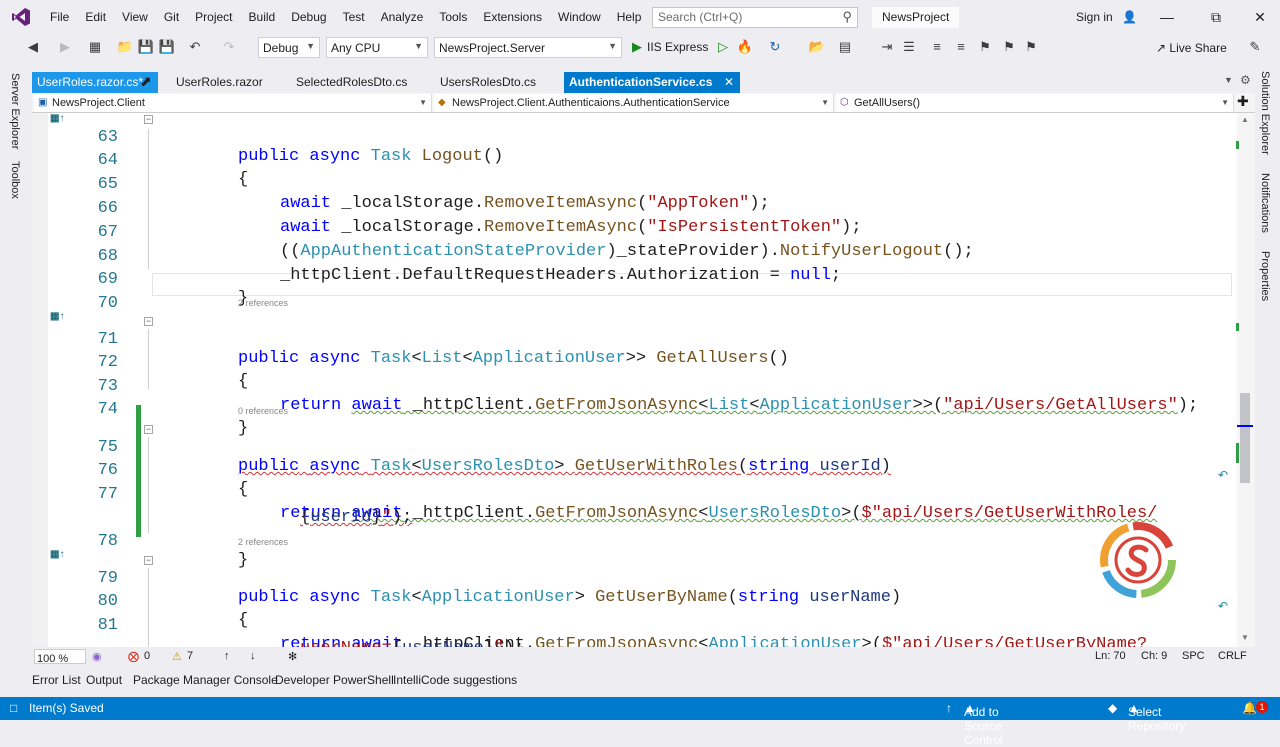 The image size is (1280, 747). What do you see at coordinates (97, 656) in the screenshot?
I see `intellicode-icon: ◉` at bounding box center [97, 656].